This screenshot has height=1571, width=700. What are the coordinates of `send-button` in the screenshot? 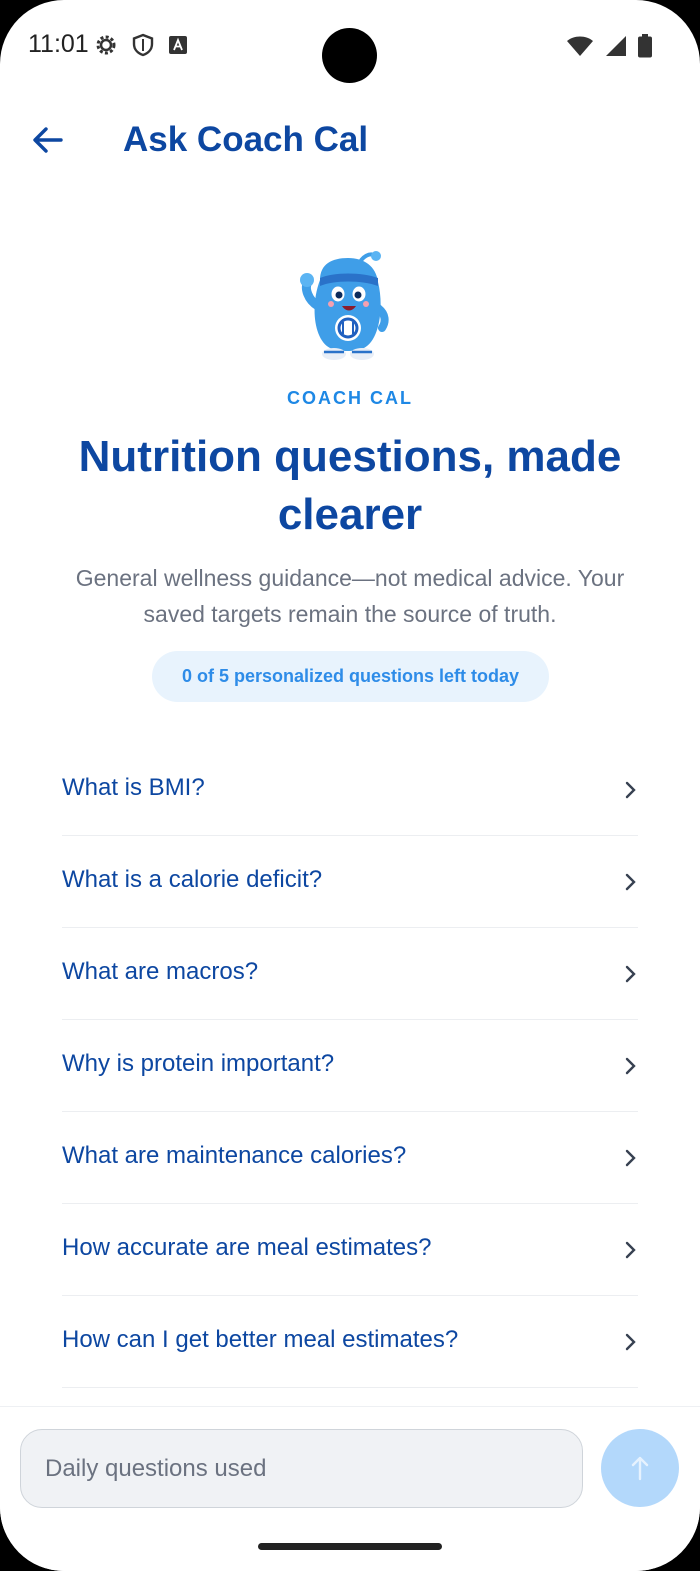 It's located at (640, 1468).